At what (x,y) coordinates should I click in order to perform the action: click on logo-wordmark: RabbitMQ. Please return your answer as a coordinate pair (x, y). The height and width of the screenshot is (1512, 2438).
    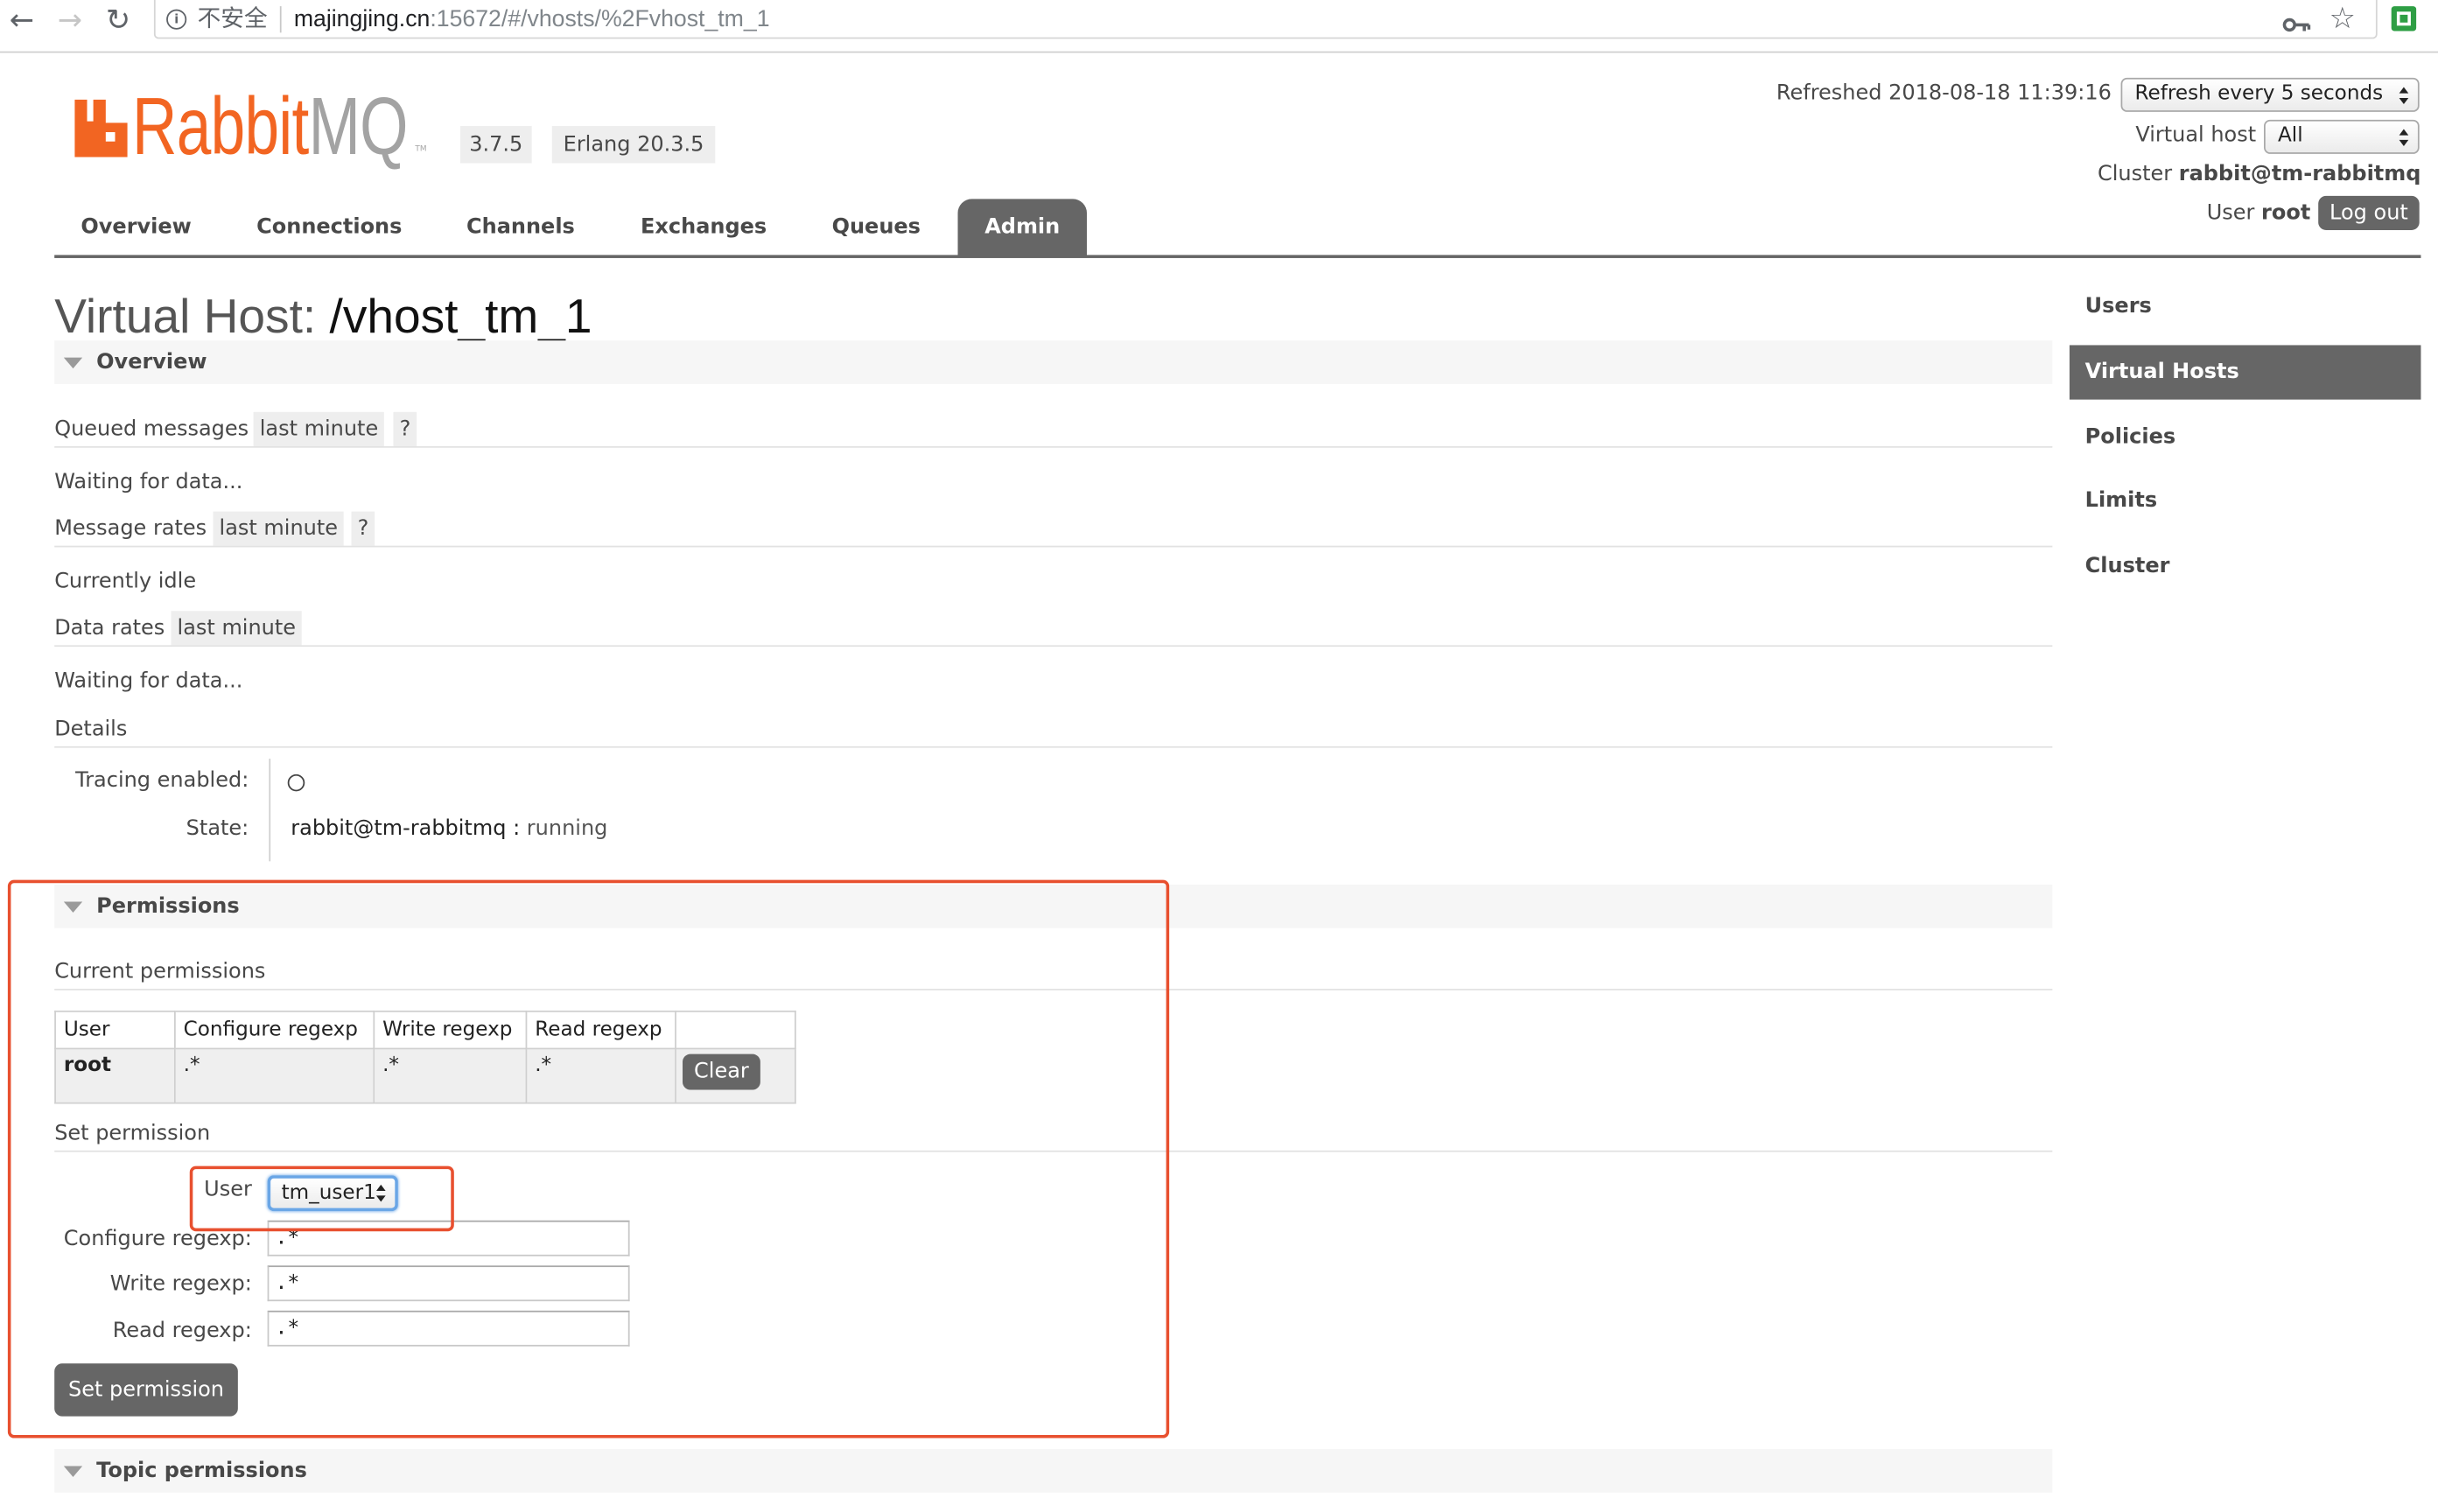
    Looking at the image, I should click on (270, 128).